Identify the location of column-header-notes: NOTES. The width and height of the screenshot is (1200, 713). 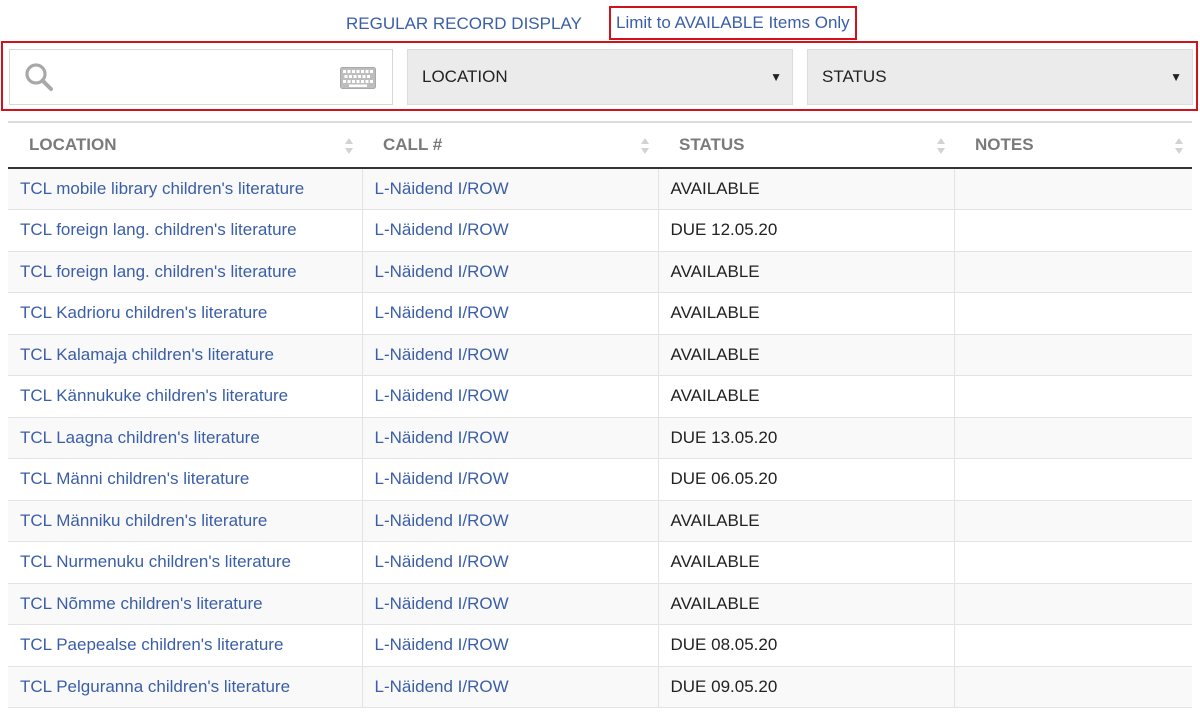
(1073, 145).